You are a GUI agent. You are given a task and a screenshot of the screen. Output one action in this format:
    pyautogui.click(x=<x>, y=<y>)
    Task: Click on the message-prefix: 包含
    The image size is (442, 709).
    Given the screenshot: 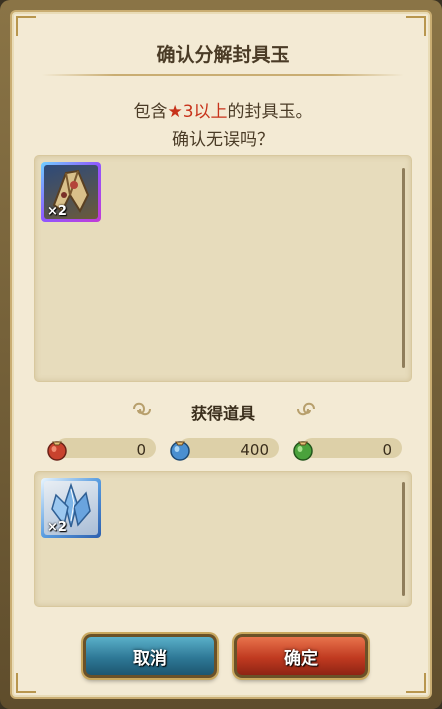 What is the action you would take?
    pyautogui.click(x=150, y=112)
    